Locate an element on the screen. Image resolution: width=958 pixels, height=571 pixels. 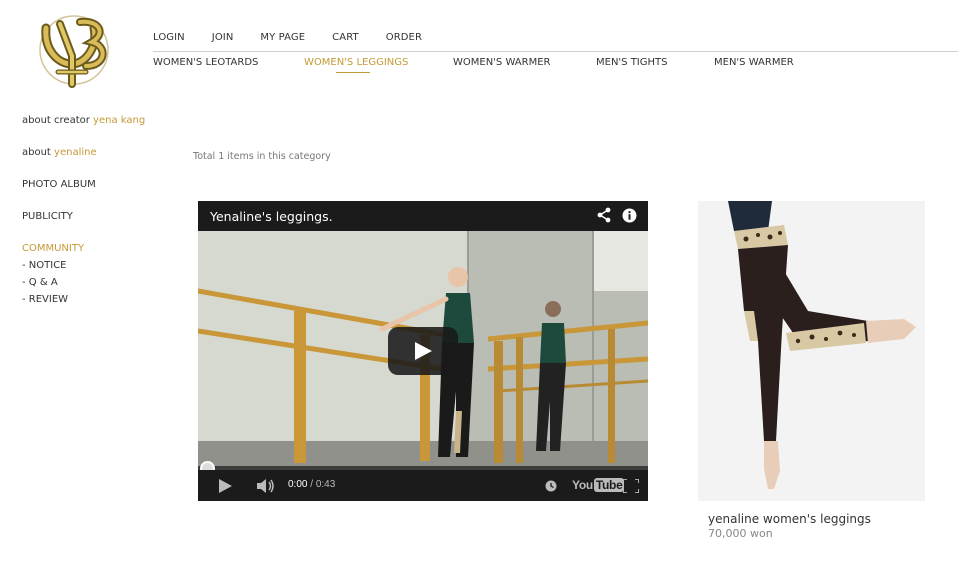
share-icon is located at coordinates (604, 215).